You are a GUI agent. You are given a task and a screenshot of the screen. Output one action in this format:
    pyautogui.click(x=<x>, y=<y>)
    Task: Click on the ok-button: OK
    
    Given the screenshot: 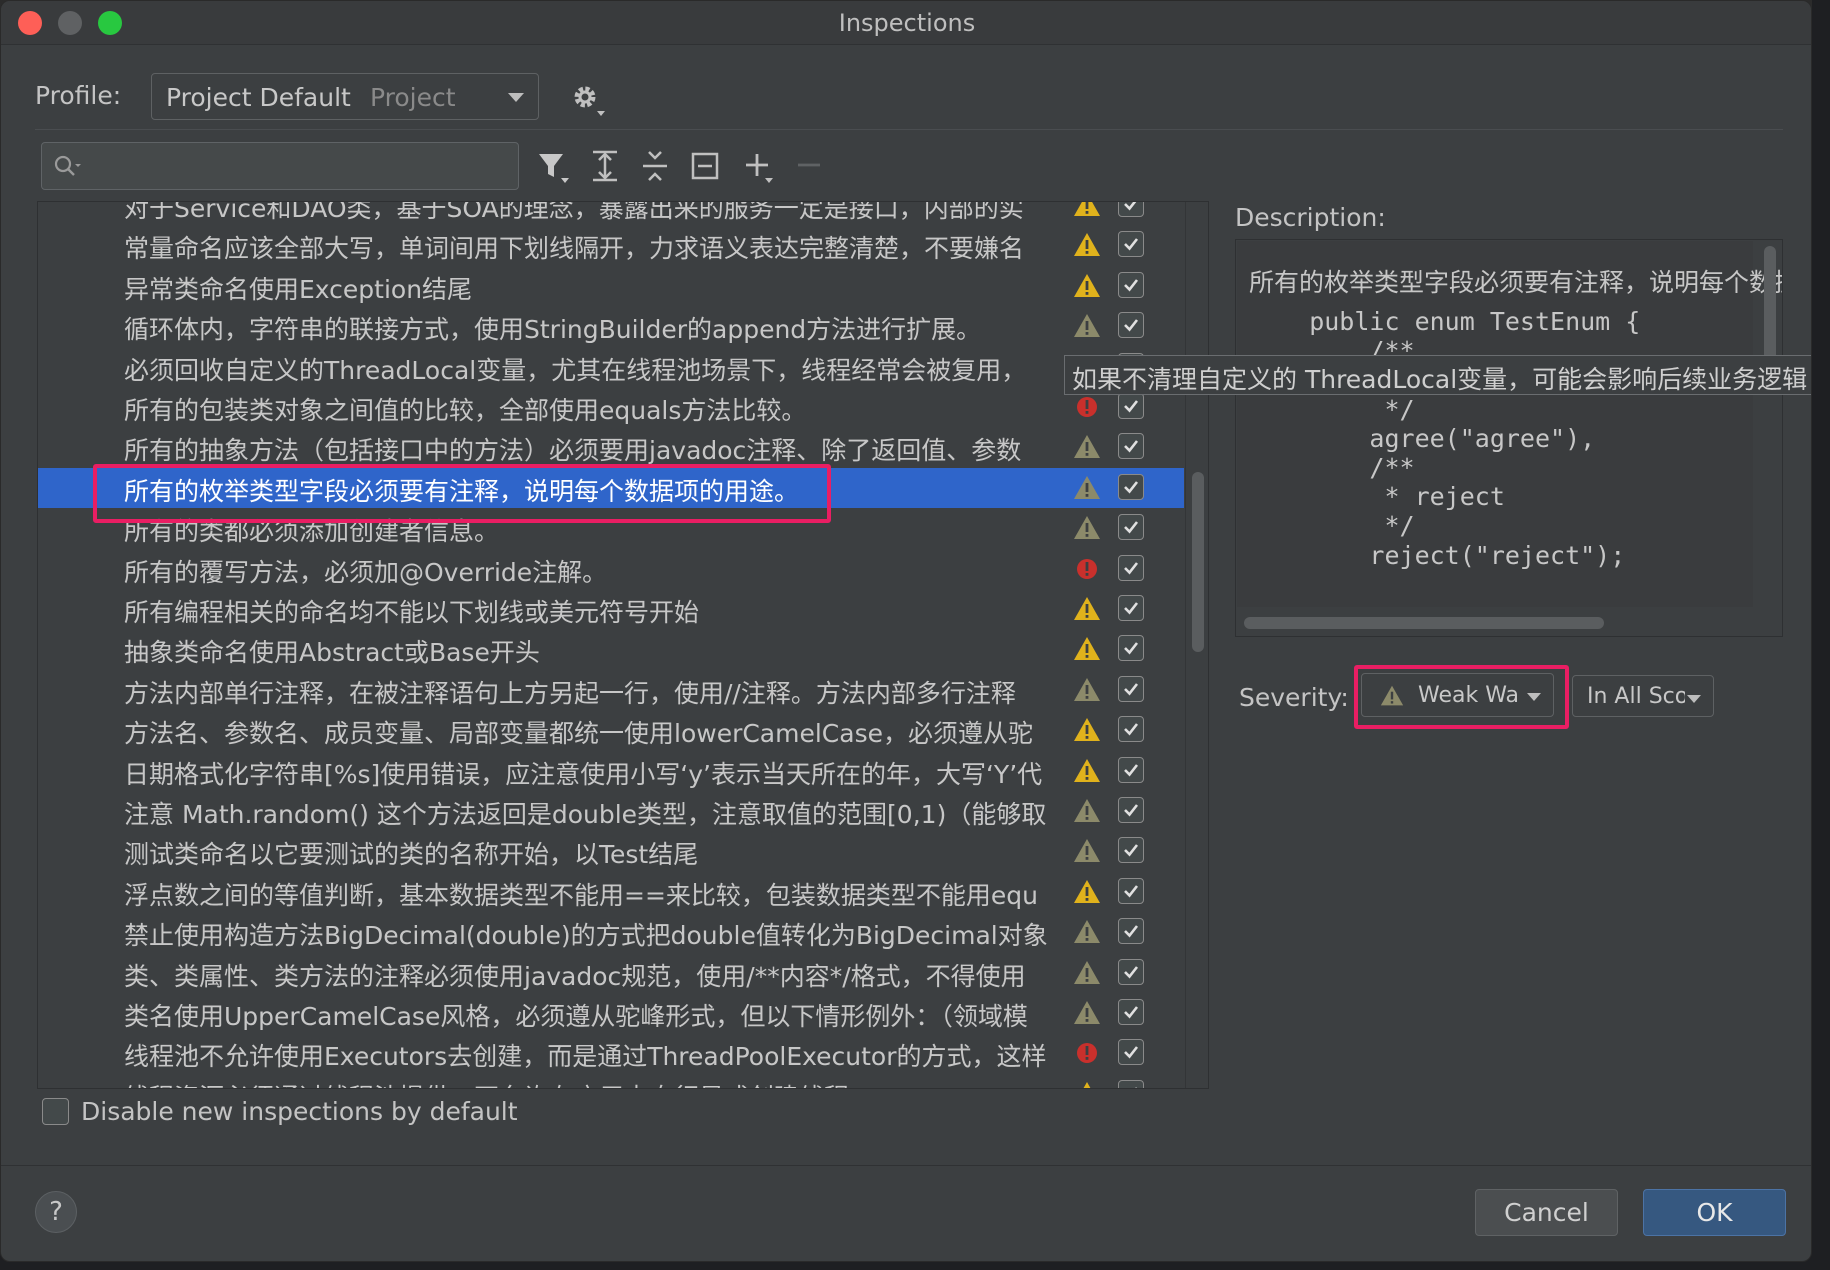 What is the action you would take?
    pyautogui.click(x=1714, y=1212)
    